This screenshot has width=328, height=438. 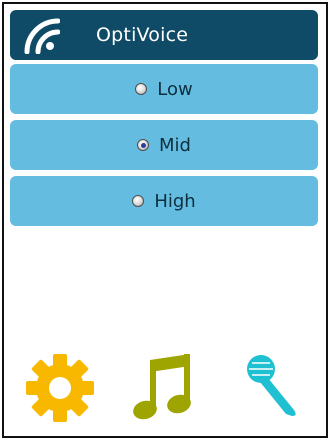 What do you see at coordinates (162, 387) in the screenshot?
I see `music-note-icon` at bounding box center [162, 387].